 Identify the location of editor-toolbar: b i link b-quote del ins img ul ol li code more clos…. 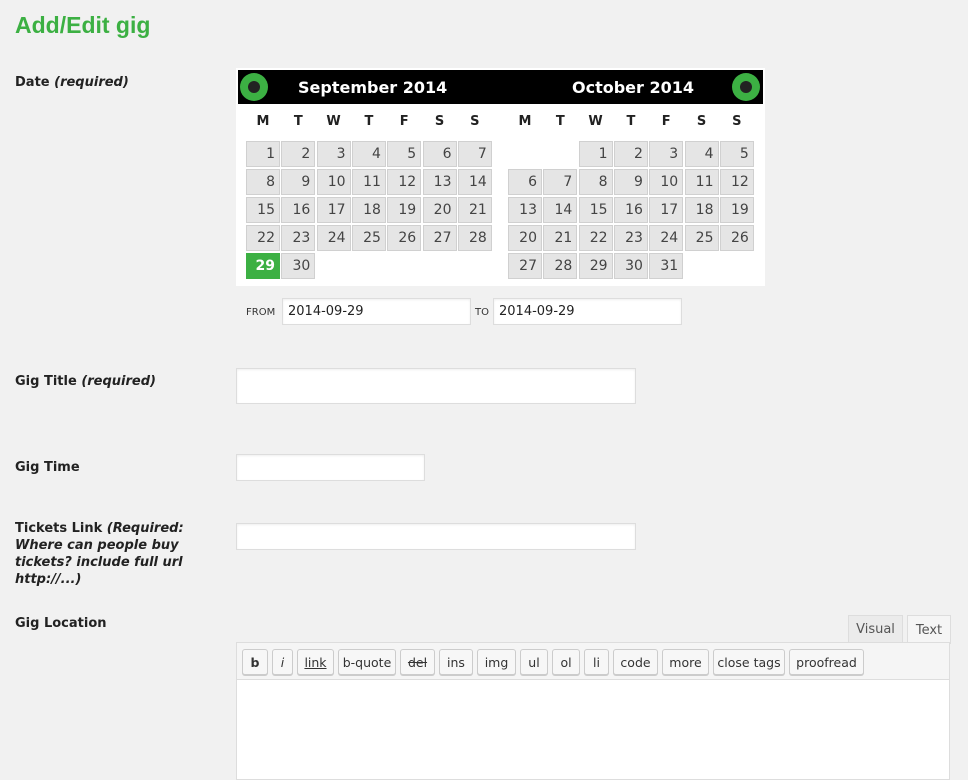
(593, 661).